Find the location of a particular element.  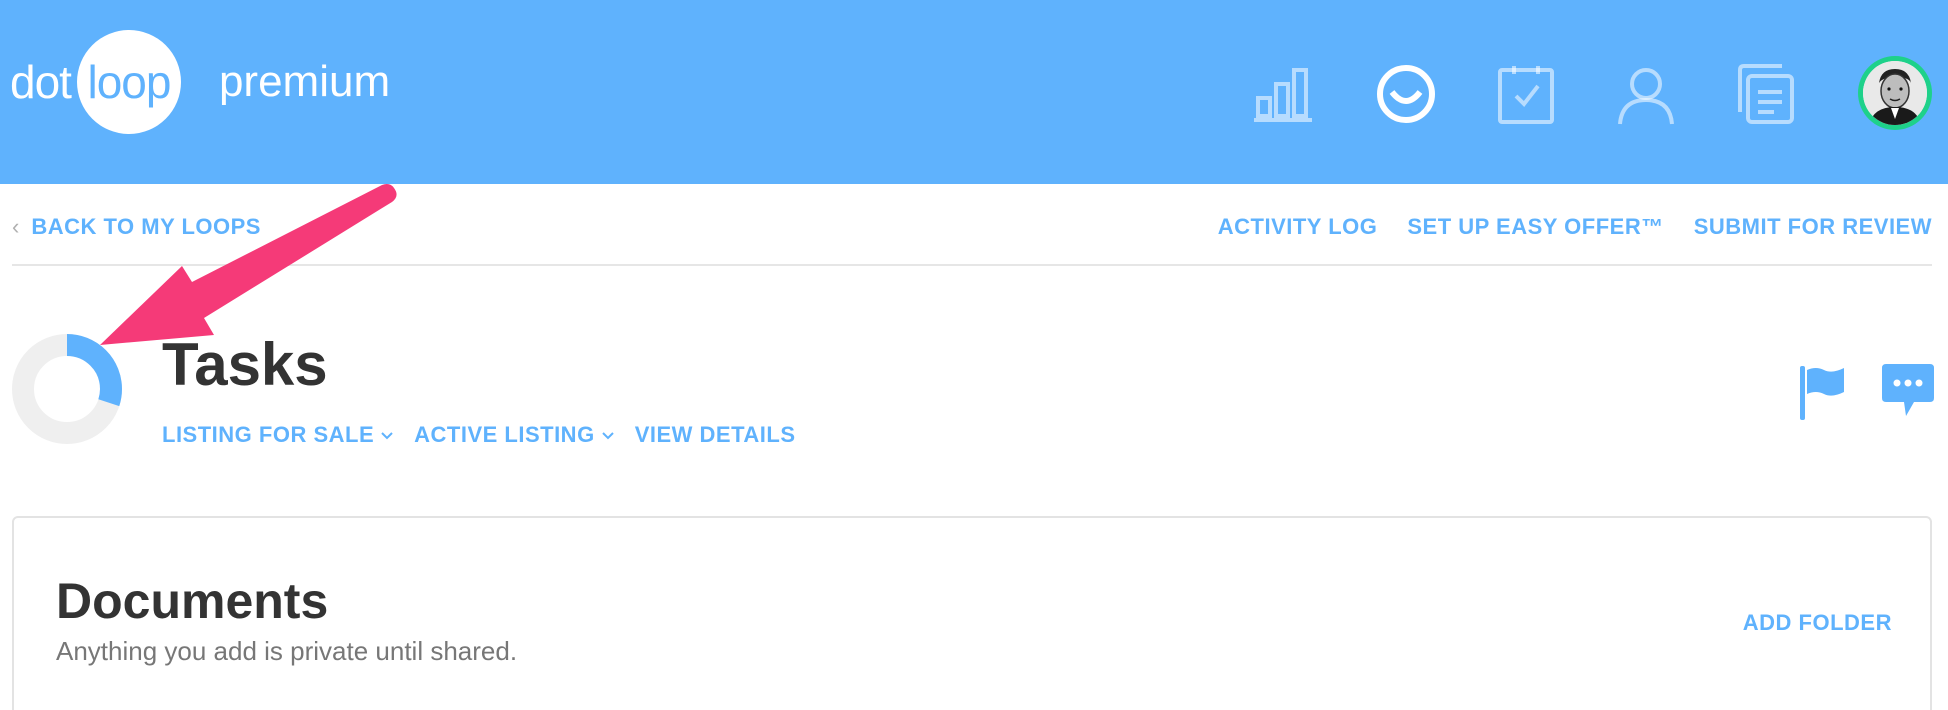

page-title: Tasks is located at coordinates (245, 364).